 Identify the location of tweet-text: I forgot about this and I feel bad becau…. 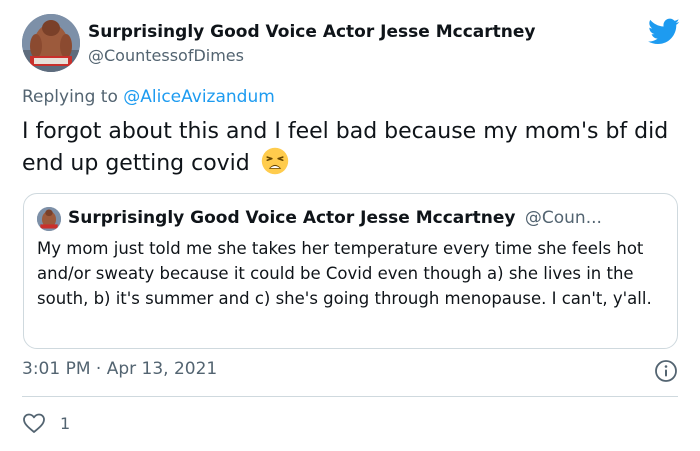
(347, 148).